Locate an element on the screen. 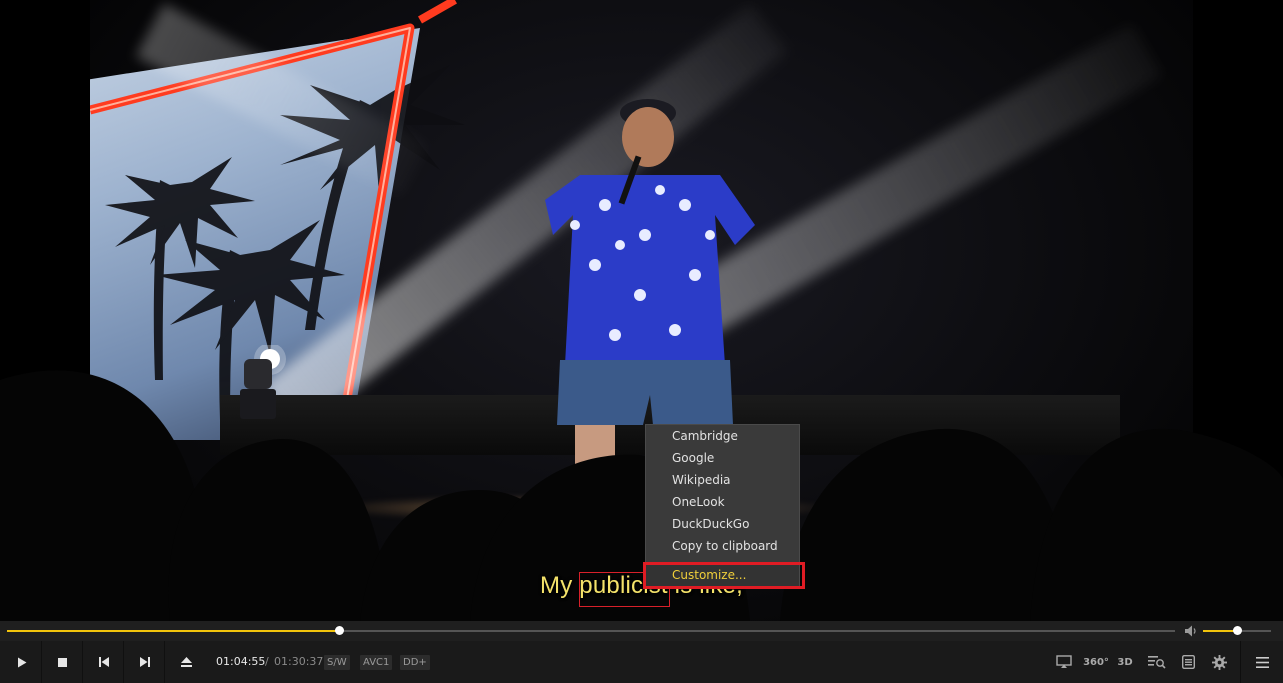  stop-icon is located at coordinates (62, 662).